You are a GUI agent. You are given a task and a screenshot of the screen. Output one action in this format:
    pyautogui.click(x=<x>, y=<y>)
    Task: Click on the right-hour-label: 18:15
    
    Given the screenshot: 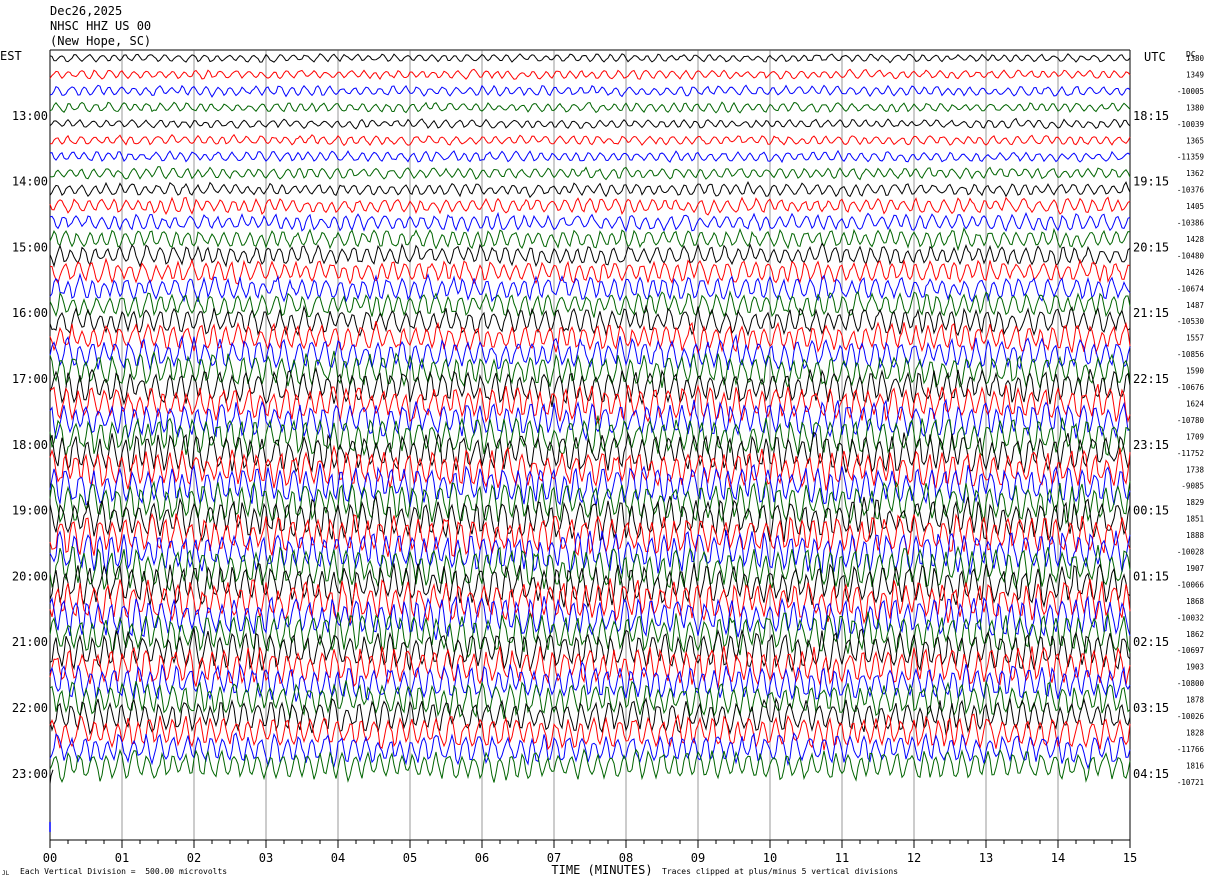 What is the action you would take?
    pyautogui.click(x=1151, y=116)
    